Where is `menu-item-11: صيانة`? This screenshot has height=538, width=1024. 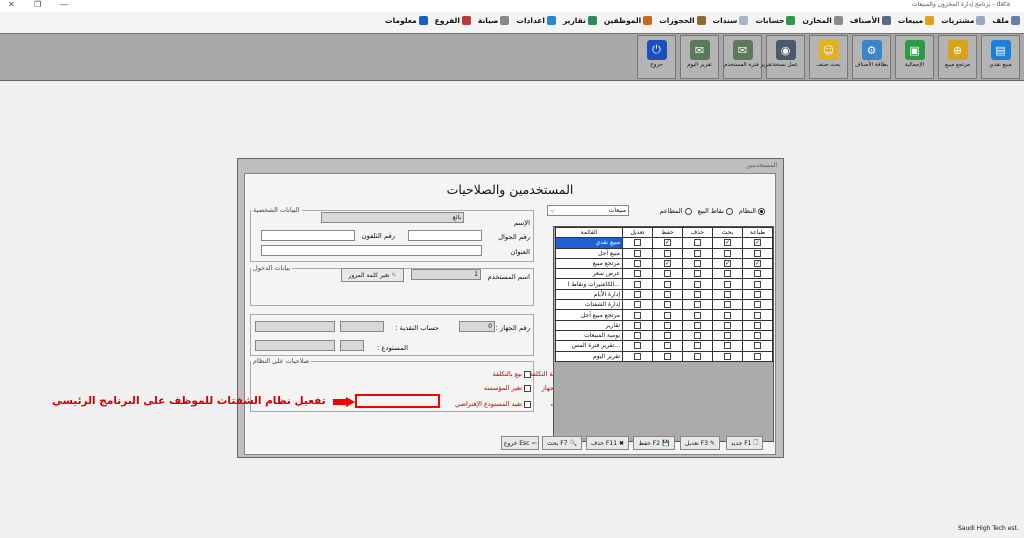
menu-item-11: صيانة is located at coordinates (494, 20).